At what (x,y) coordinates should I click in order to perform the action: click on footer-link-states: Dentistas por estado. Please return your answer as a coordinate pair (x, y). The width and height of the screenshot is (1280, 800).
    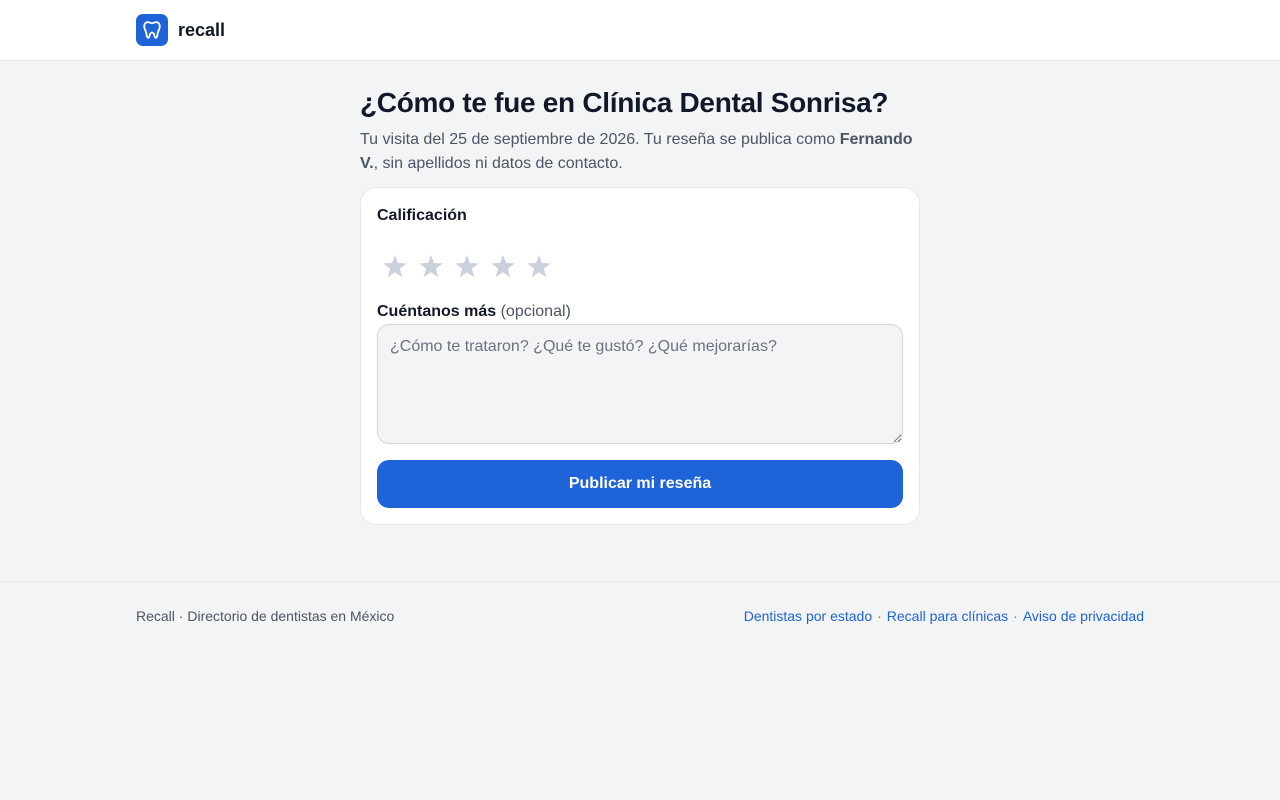
    Looking at the image, I should click on (808, 616).